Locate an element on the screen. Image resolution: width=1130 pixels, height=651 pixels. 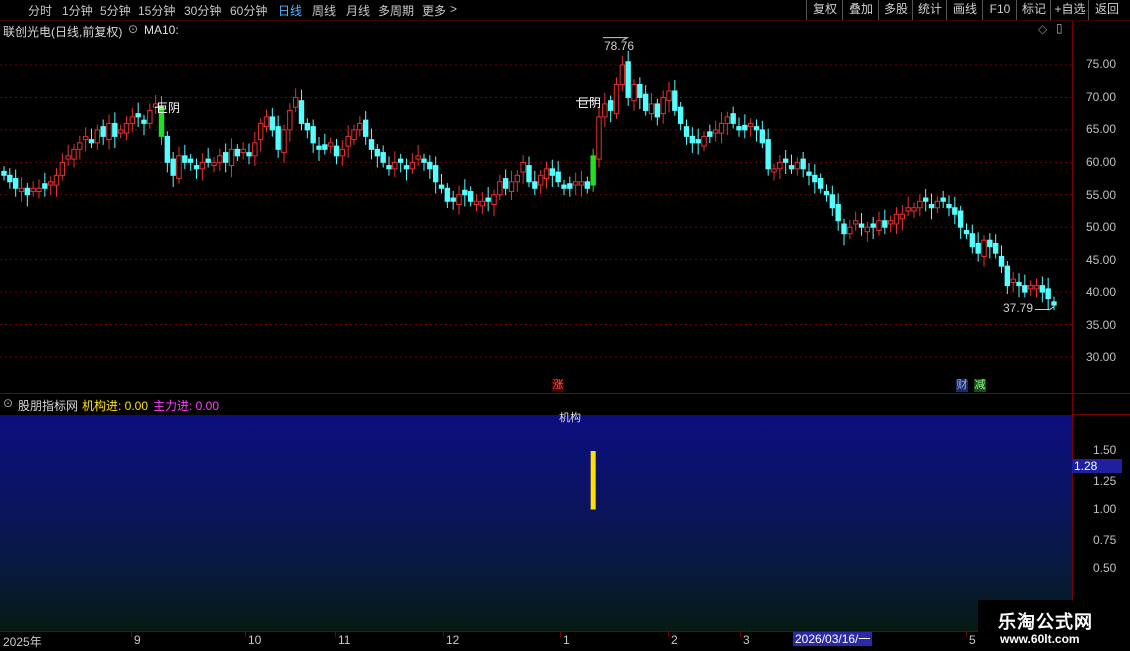
chevron-right-icon: > is located at coordinates (453, 9).